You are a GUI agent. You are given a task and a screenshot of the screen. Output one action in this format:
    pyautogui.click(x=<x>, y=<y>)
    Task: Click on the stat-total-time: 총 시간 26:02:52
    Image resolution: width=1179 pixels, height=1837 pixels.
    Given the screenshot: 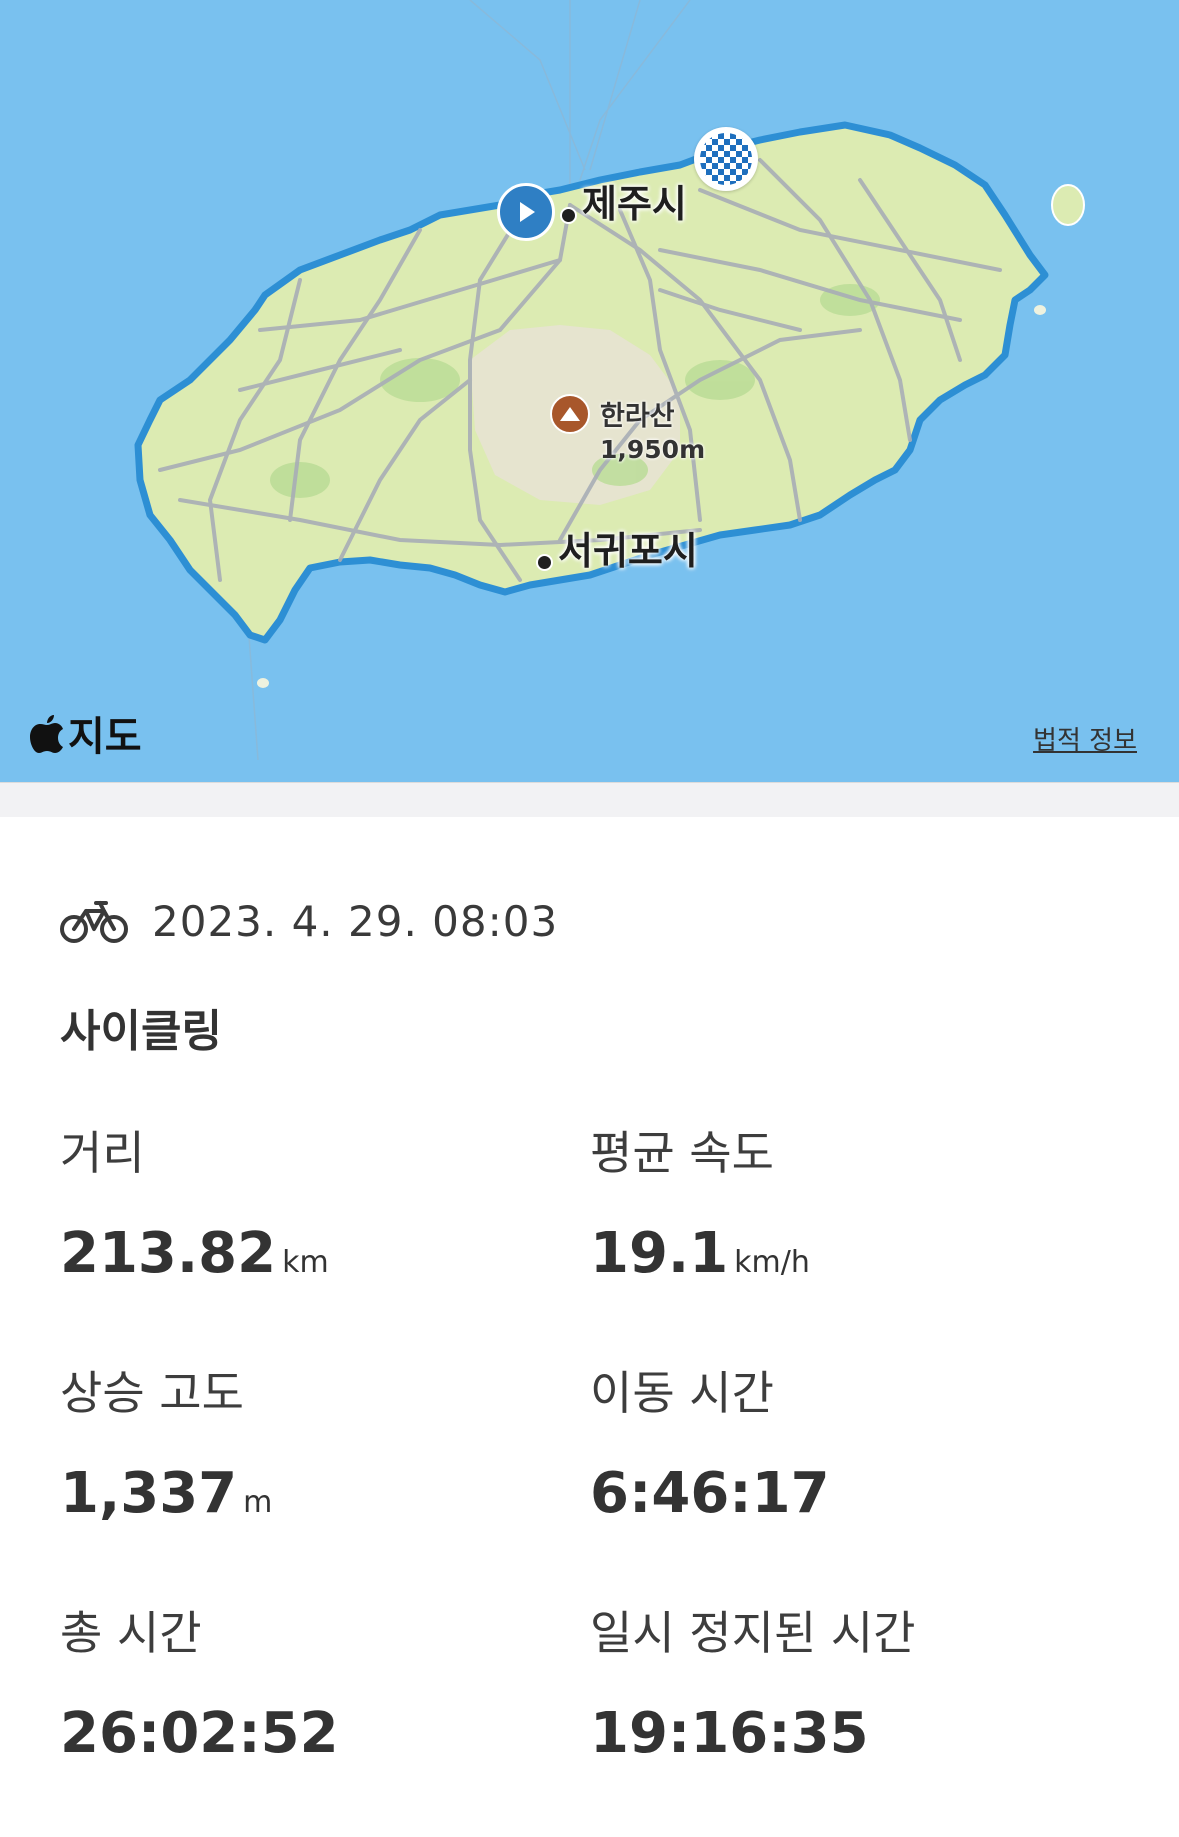 What is the action you would take?
    pyautogui.click(x=325, y=1717)
    